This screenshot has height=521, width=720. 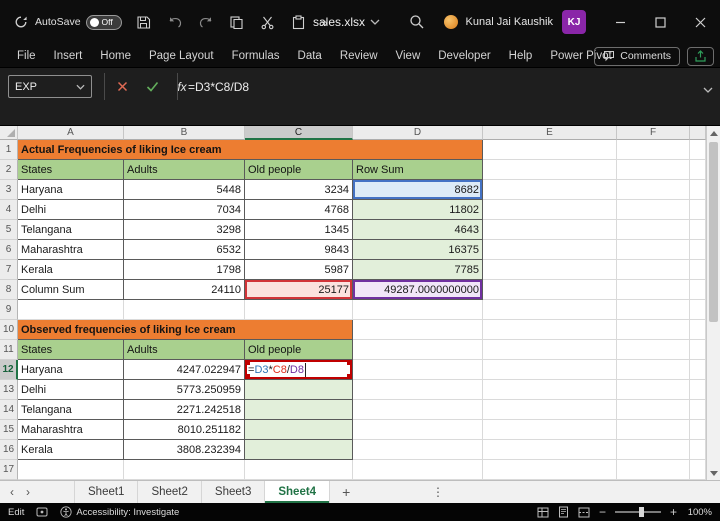 I want to click on cell-C3: 3234, so click(x=299, y=190).